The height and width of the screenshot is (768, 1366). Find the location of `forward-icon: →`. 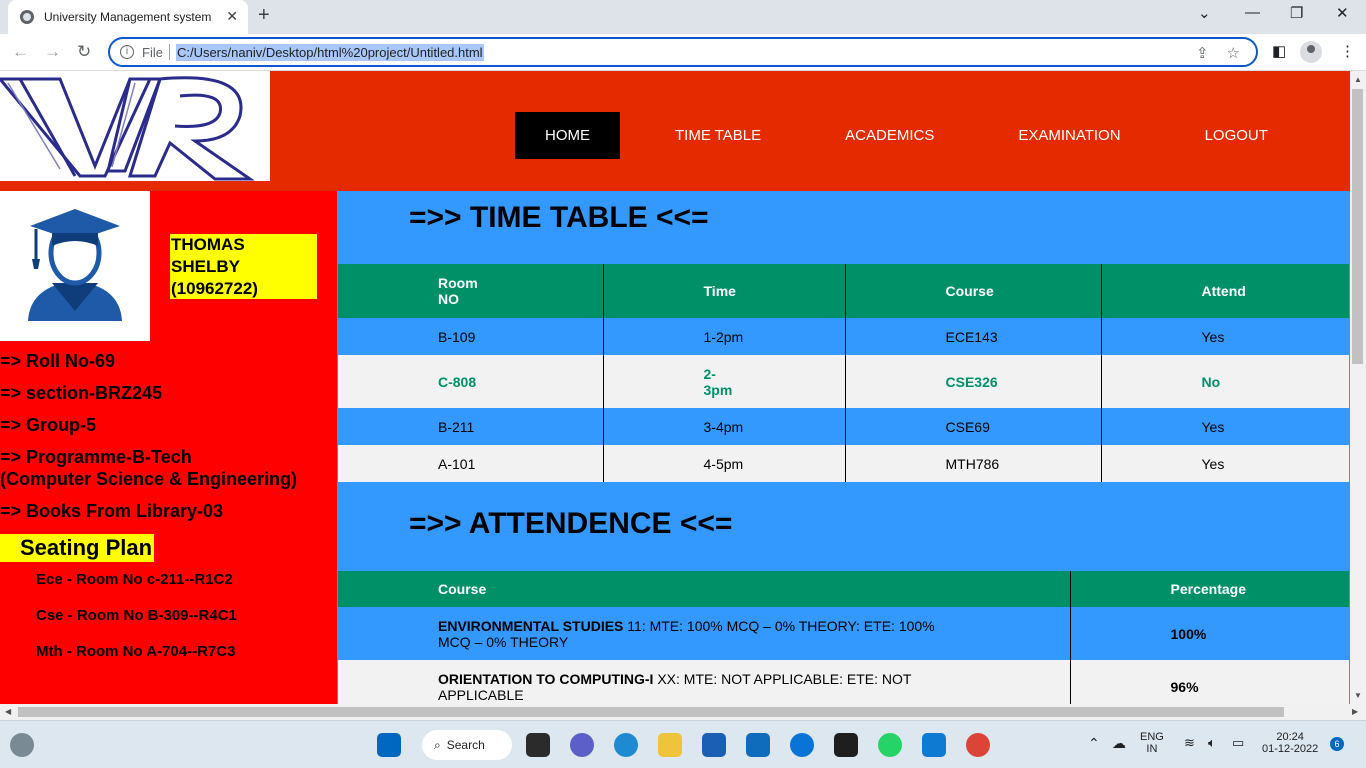

forward-icon: → is located at coordinates (52, 52).